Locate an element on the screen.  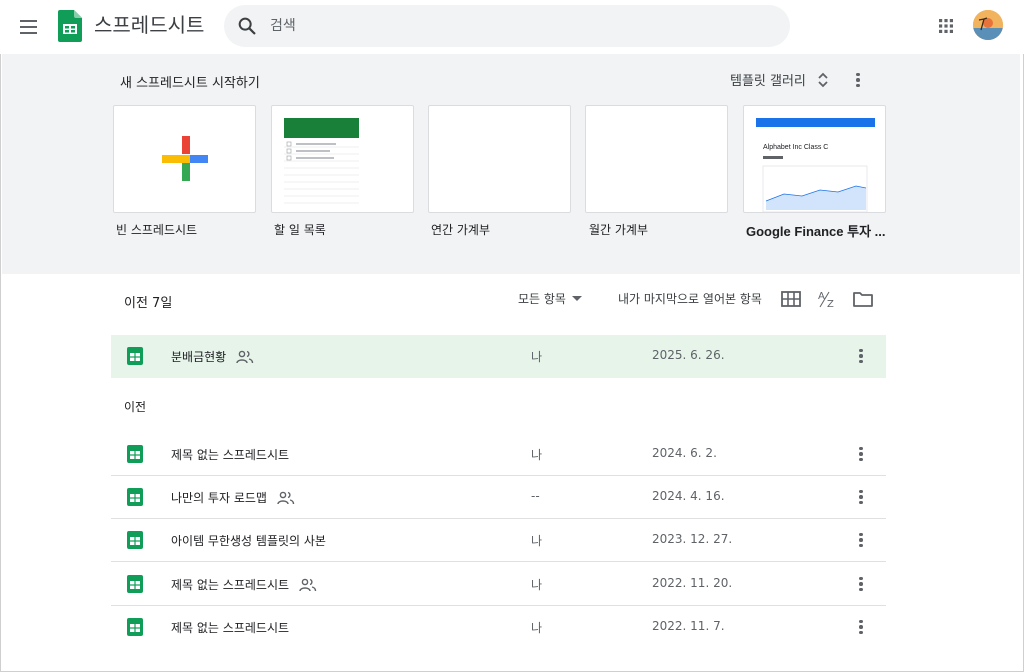
file-last-opened: 2024. 4. 16. is located at coordinates (688, 496).